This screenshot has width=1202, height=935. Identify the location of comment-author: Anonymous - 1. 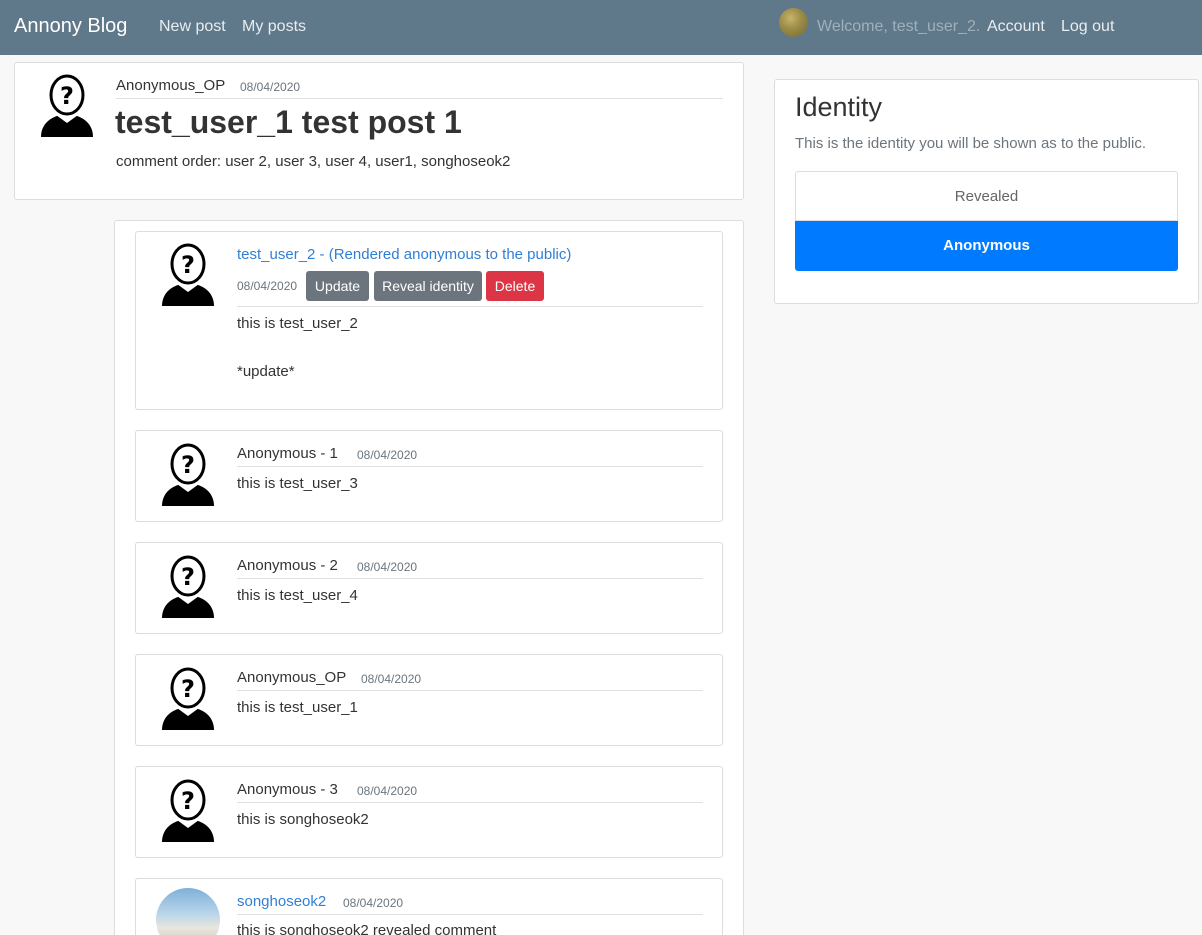
(287, 453).